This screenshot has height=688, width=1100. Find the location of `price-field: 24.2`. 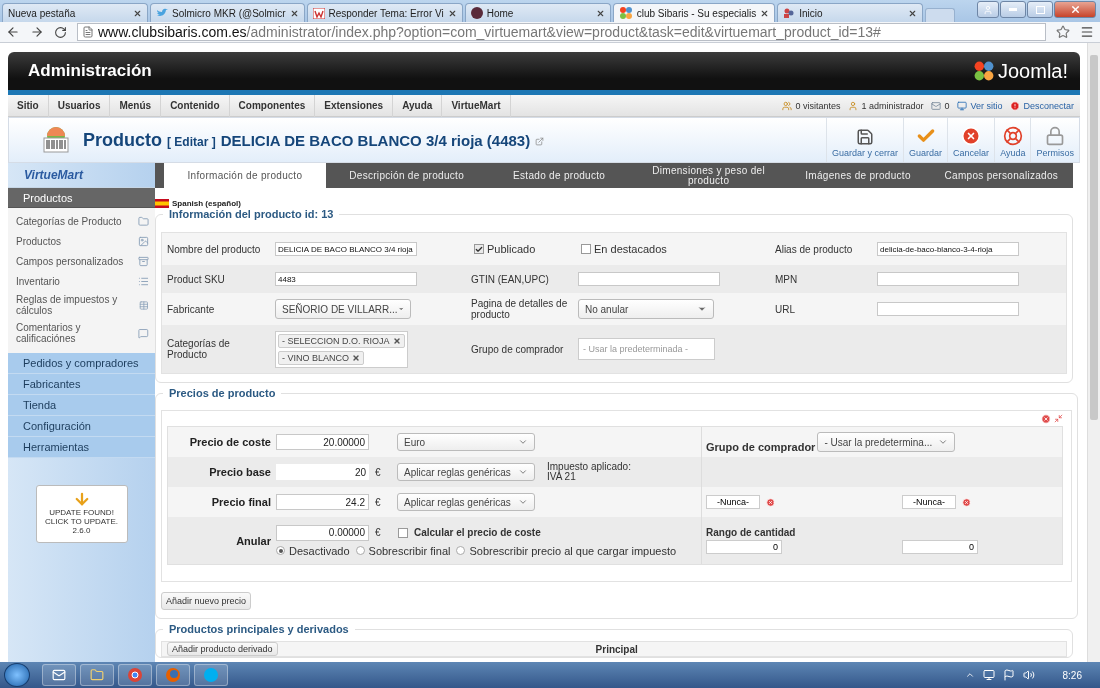

price-field: 24.2 is located at coordinates (322, 502).